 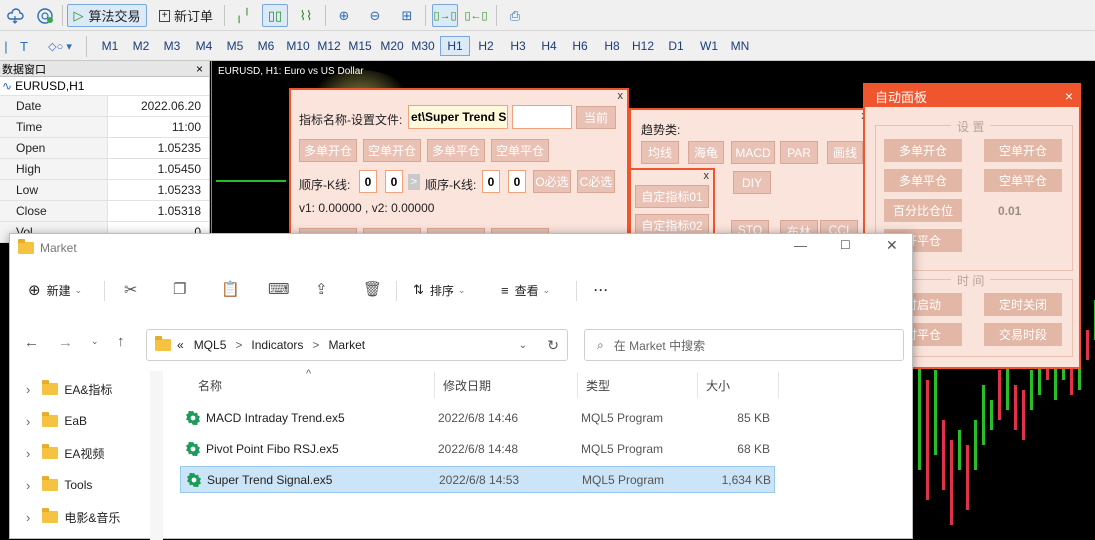 What do you see at coordinates (65, 342) in the screenshot?
I see `forward-icon: →` at bounding box center [65, 342].